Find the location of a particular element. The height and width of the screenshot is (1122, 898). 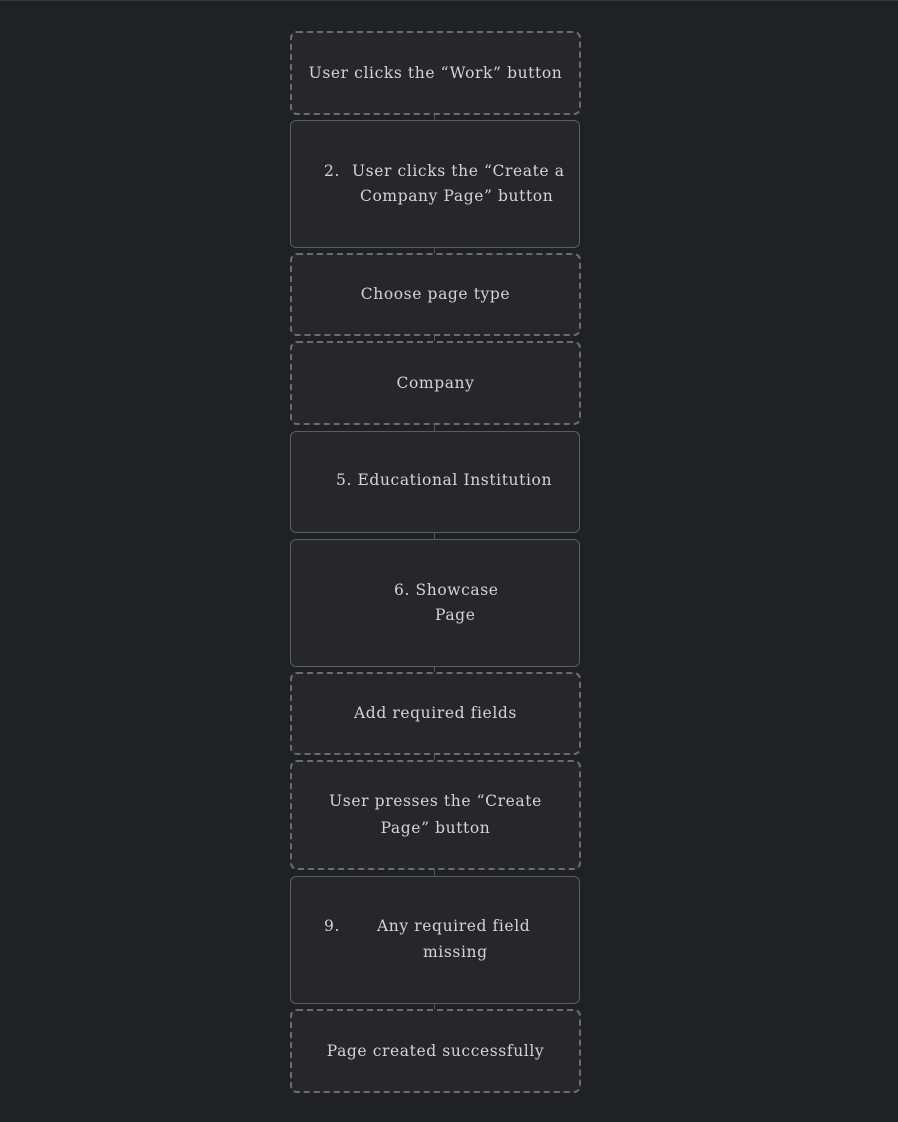

step-label-line-1: Any required field is located at coordinates (454, 926).